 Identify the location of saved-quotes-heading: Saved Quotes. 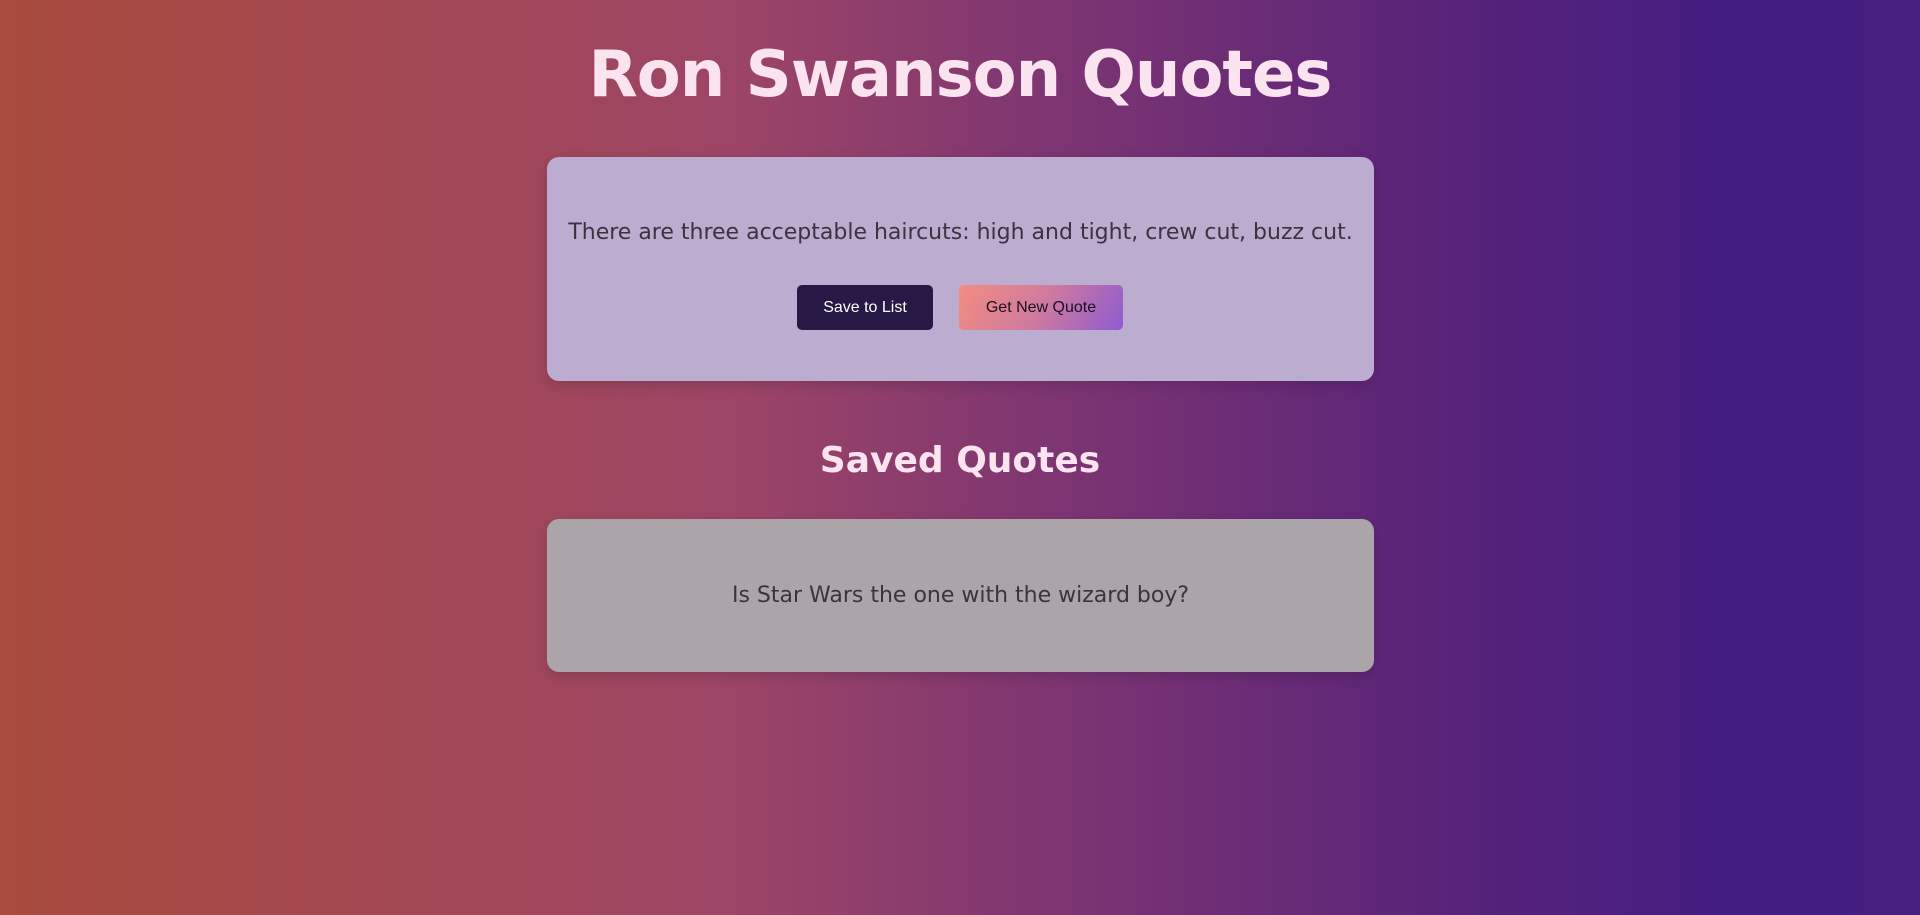
(960, 460).